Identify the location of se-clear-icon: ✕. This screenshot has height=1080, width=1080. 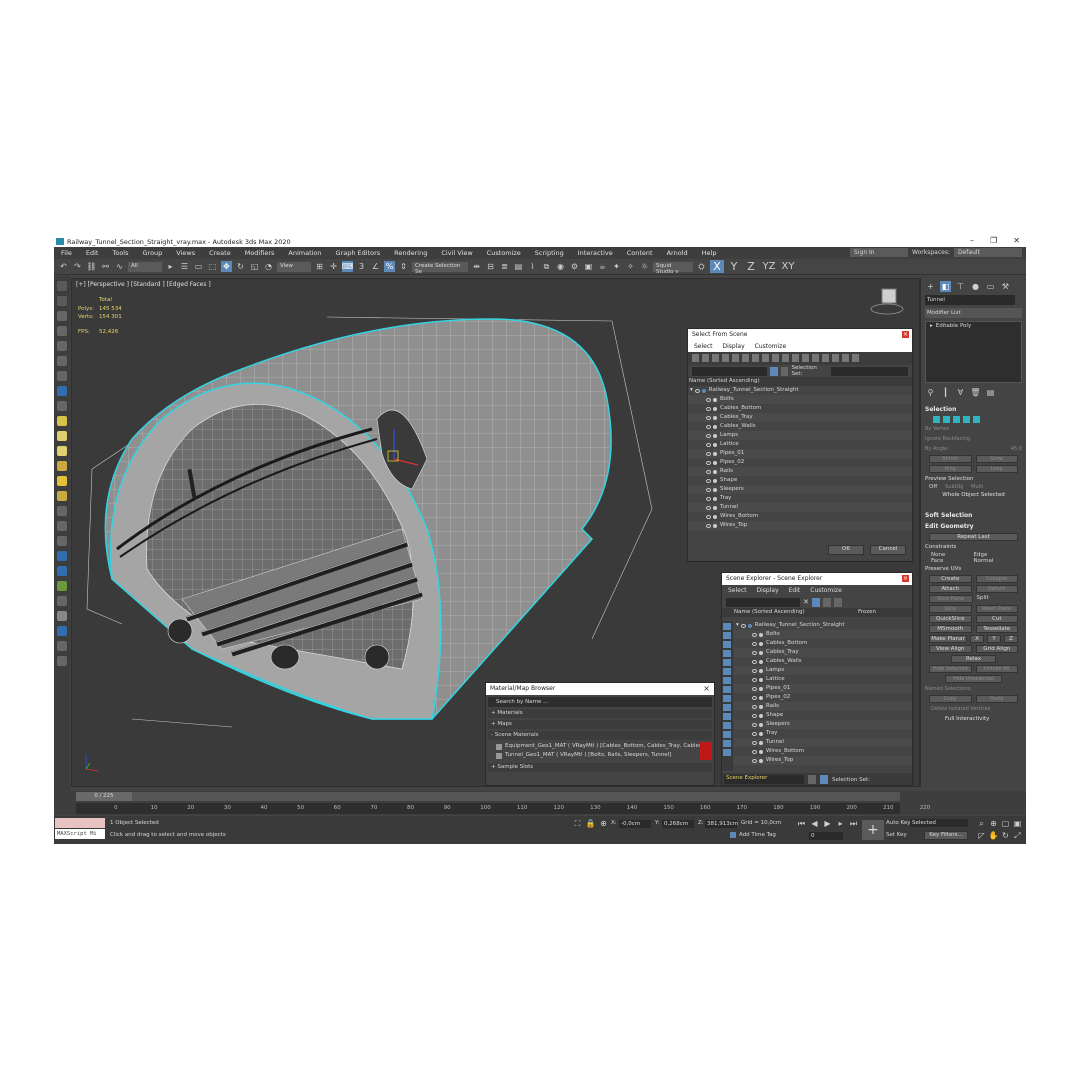
(806, 602).